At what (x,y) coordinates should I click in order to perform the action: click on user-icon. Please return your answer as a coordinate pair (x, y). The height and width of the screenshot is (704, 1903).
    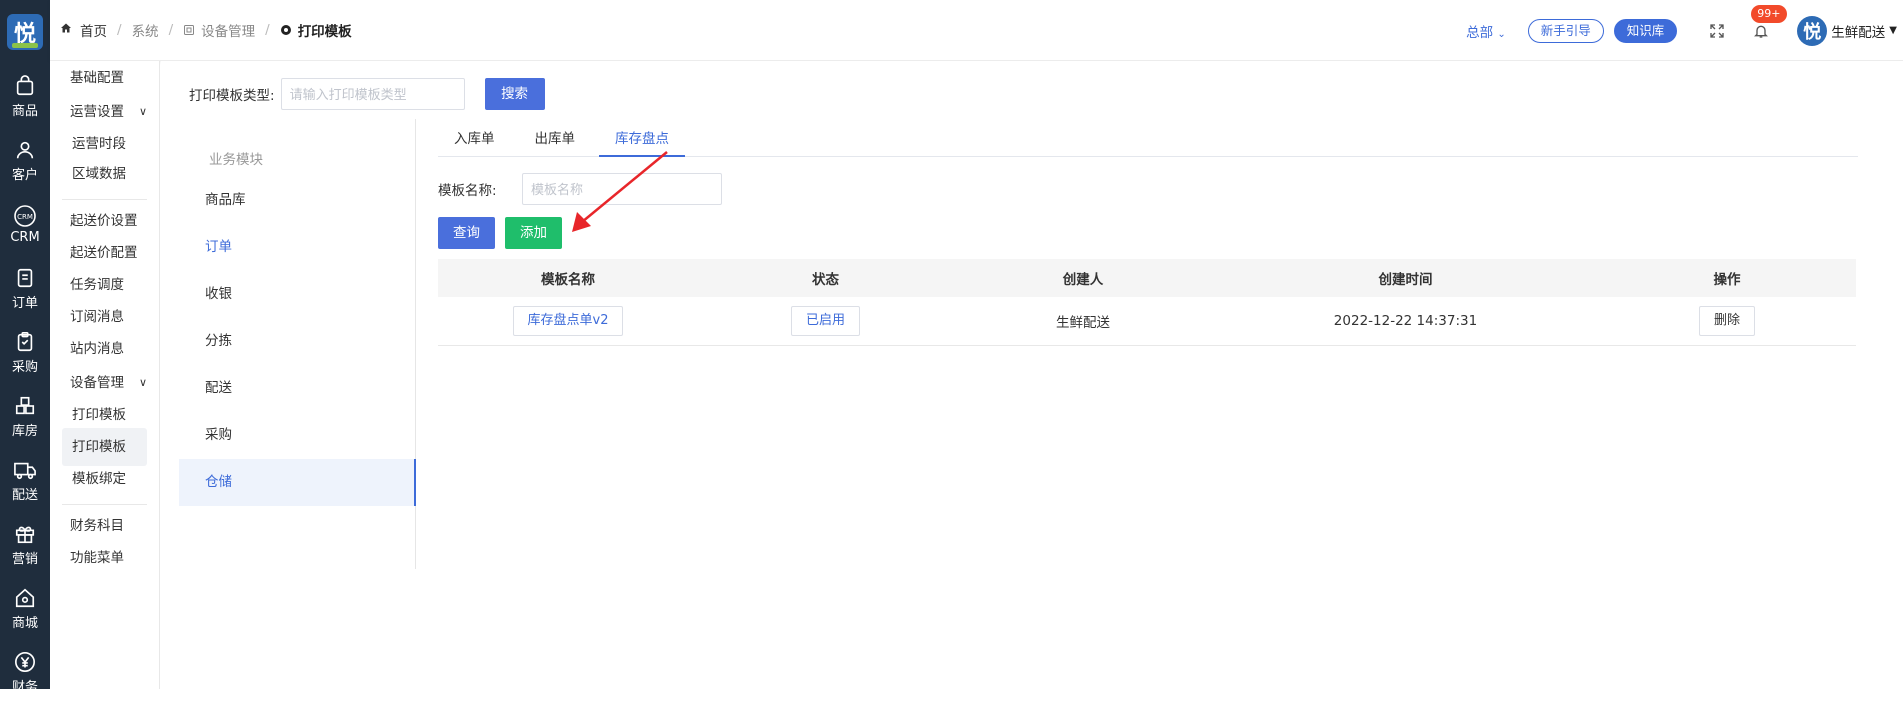
    Looking at the image, I should click on (25, 150).